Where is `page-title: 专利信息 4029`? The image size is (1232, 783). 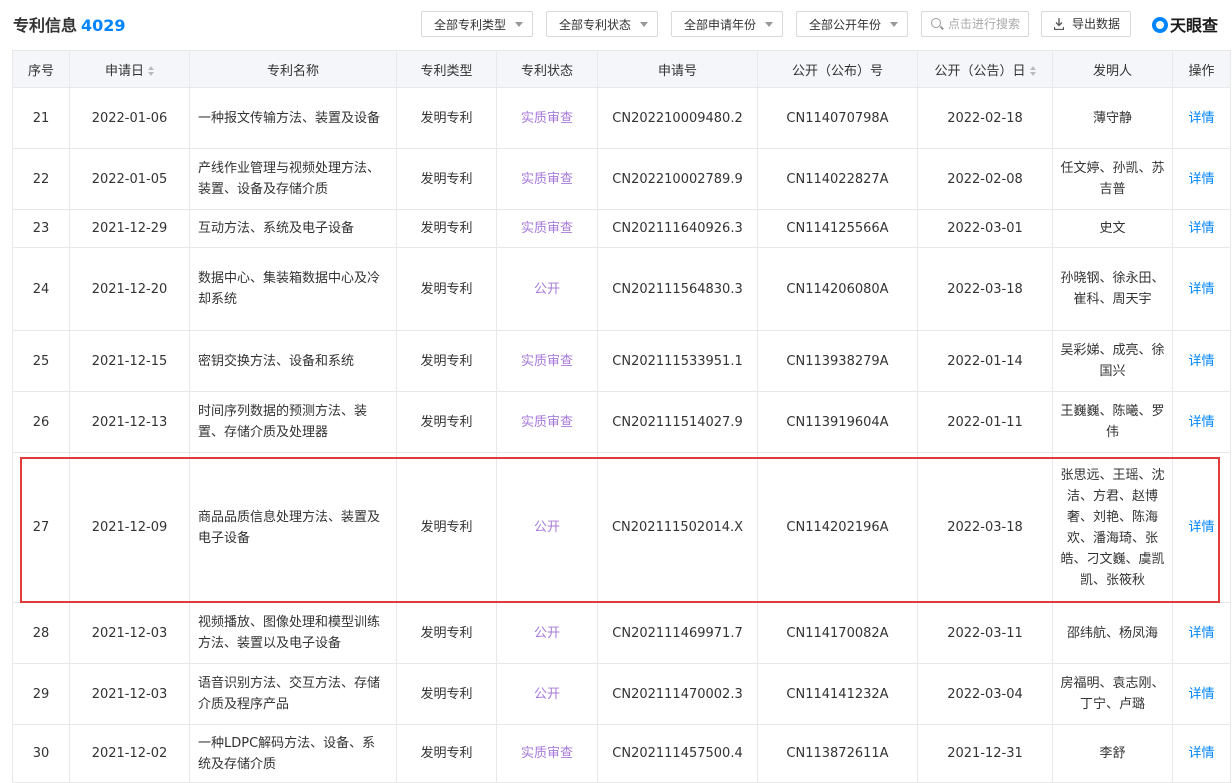
page-title: 专利信息 4029 is located at coordinates (69, 24).